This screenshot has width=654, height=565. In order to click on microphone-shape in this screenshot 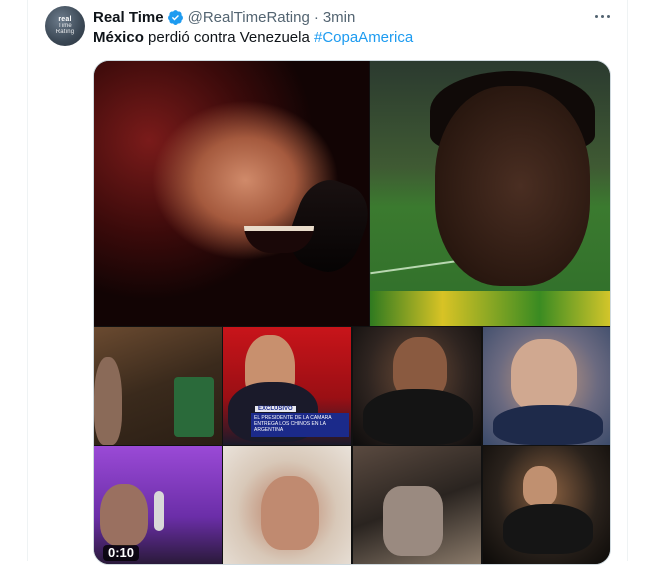, I will do `click(159, 511)`.